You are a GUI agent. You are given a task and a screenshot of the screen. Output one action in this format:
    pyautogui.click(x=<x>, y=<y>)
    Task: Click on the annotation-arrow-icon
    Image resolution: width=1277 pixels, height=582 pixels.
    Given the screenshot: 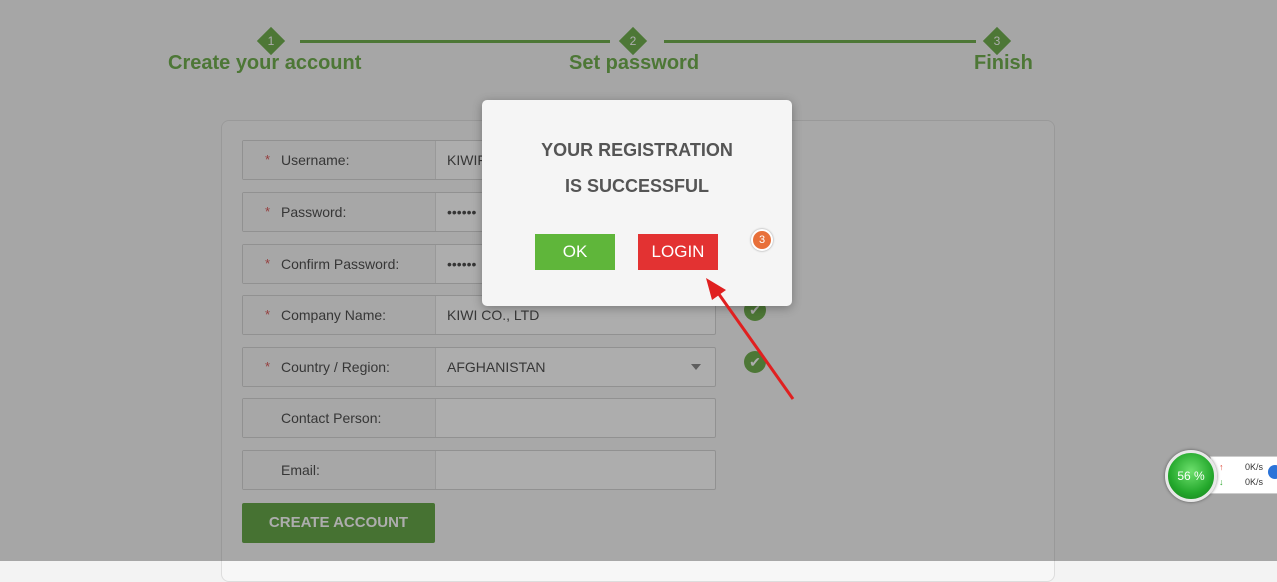 What is the action you would take?
    pyautogui.click(x=750, y=339)
    